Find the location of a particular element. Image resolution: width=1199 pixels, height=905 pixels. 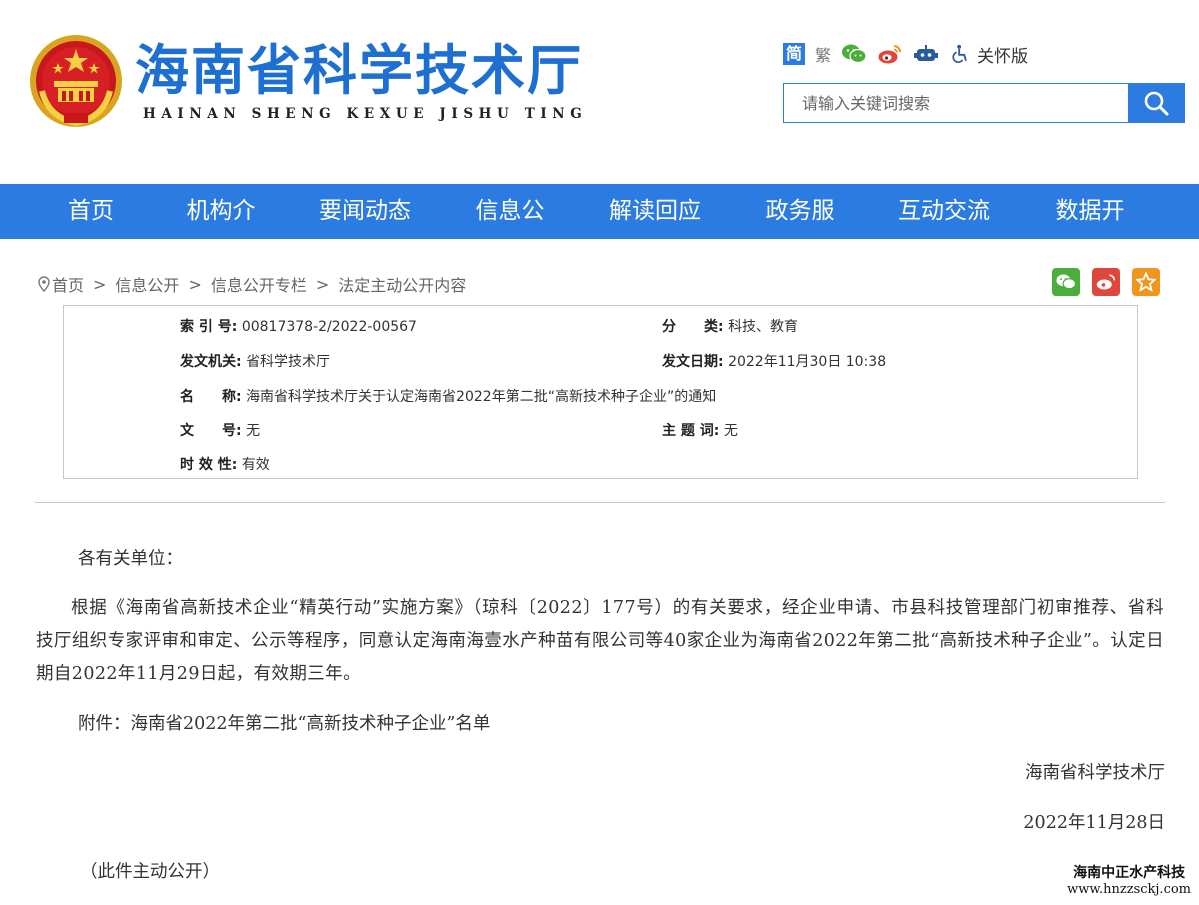

nav-item-services: 政务服务 is located at coordinates (800, 231).